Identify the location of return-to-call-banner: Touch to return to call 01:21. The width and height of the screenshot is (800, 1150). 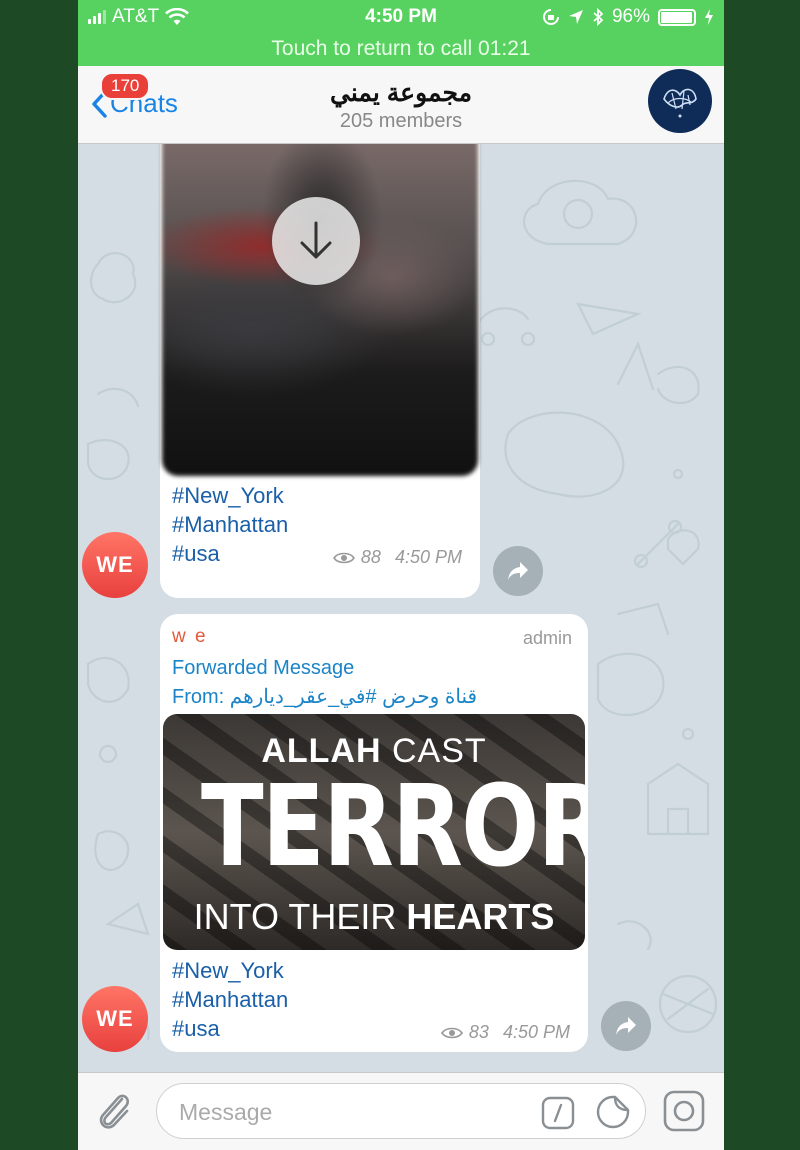
(401, 49).